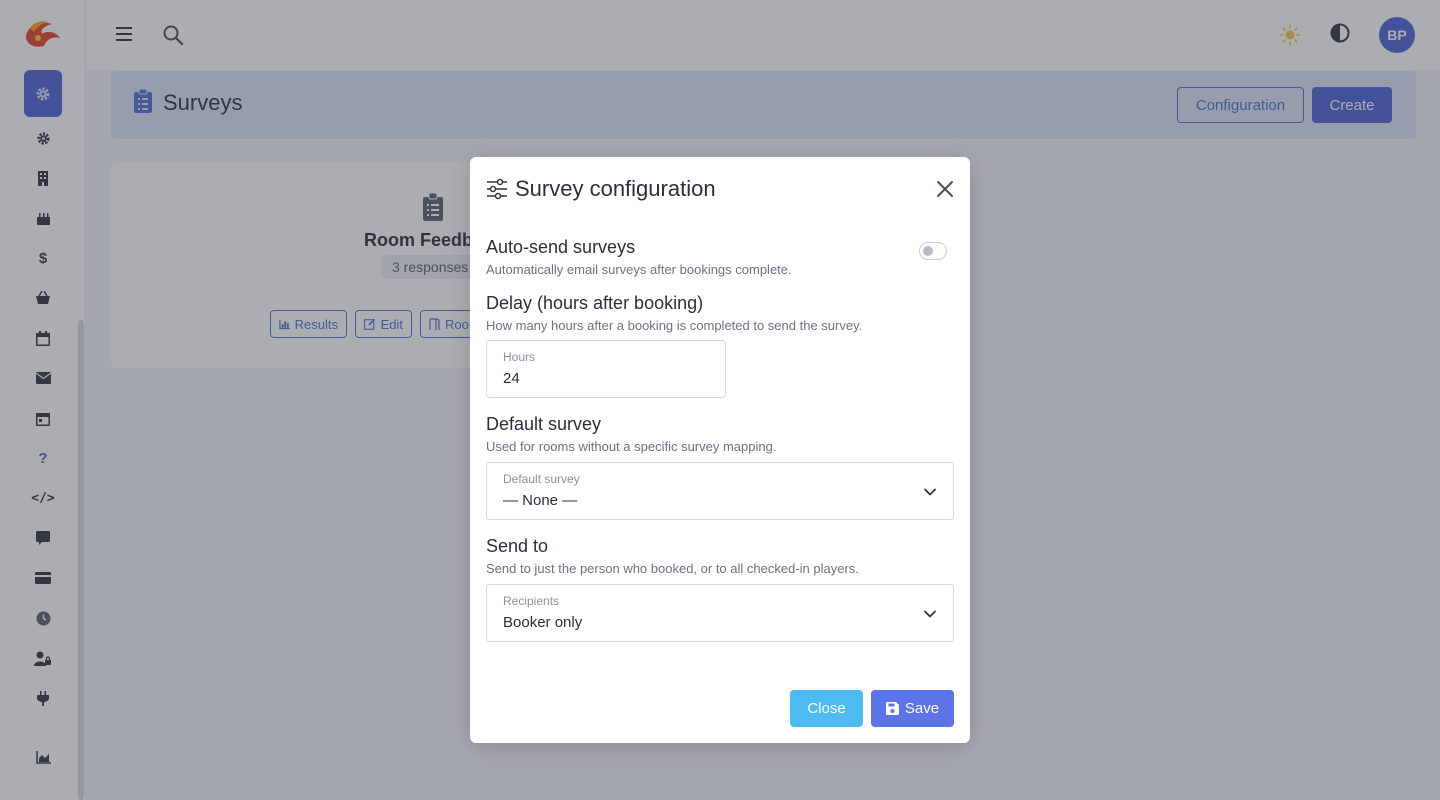 The width and height of the screenshot is (1440, 800). What do you see at coordinates (945, 189) in the screenshot?
I see `close-icon` at bounding box center [945, 189].